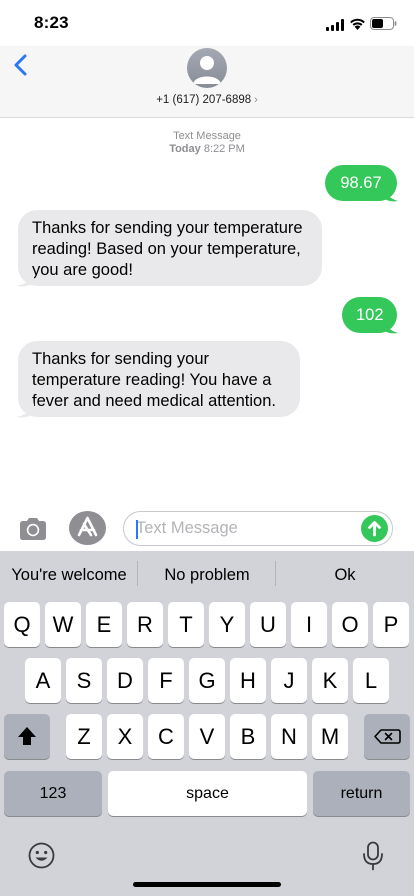 Image resolution: width=414 pixels, height=896 pixels. What do you see at coordinates (43, 680) in the screenshot?
I see `key-a: A` at bounding box center [43, 680].